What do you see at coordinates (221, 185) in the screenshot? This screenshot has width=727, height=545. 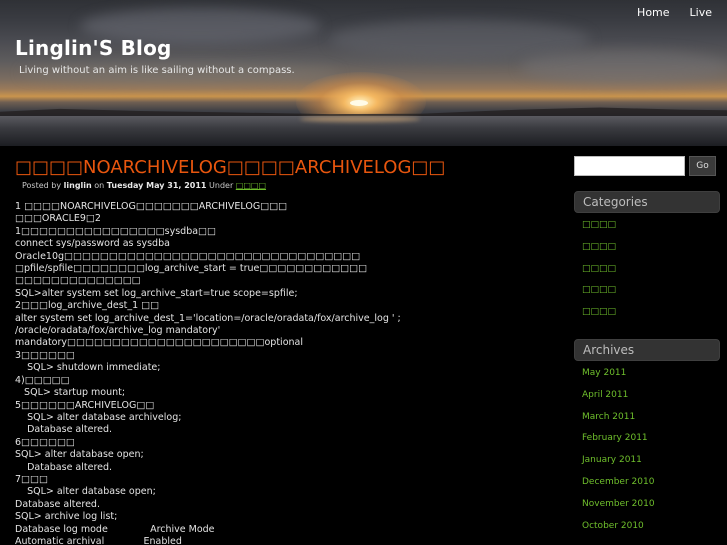 I see `under-label: Under` at bounding box center [221, 185].